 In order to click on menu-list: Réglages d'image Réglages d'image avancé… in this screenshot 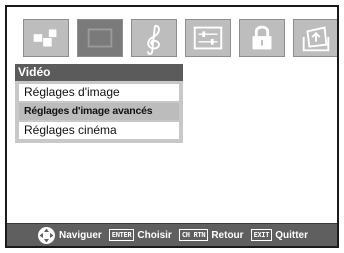, I will do `click(99, 112)`.